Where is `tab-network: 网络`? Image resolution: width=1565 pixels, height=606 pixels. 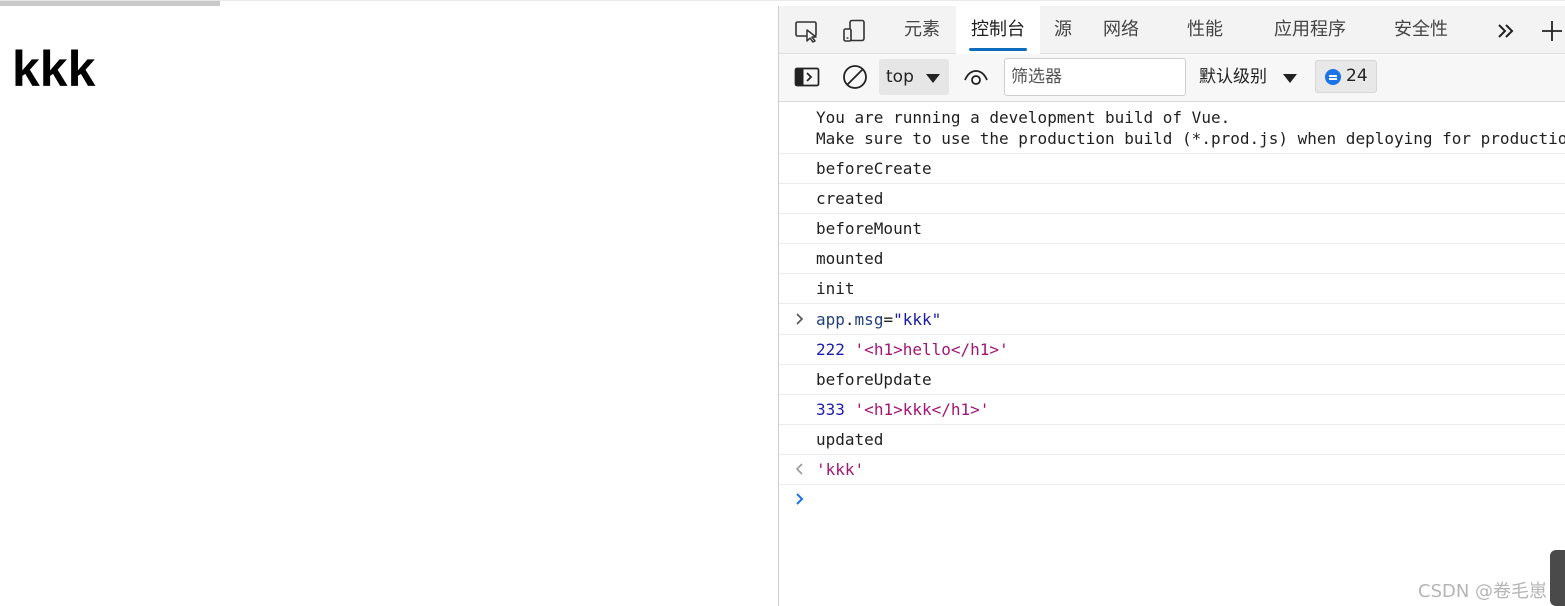 tab-network: 网络 is located at coordinates (1121, 30).